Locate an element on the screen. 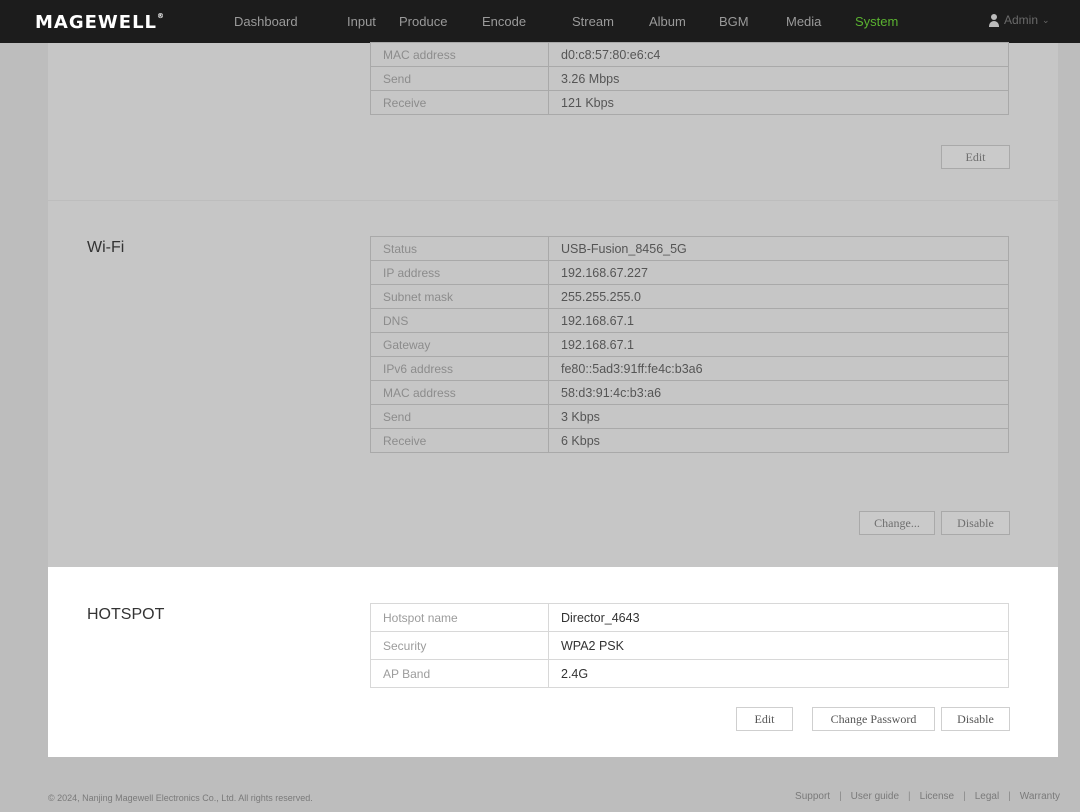 The width and height of the screenshot is (1080, 812). table-row: Subnet mask 255.255.255.0 is located at coordinates (689, 296).